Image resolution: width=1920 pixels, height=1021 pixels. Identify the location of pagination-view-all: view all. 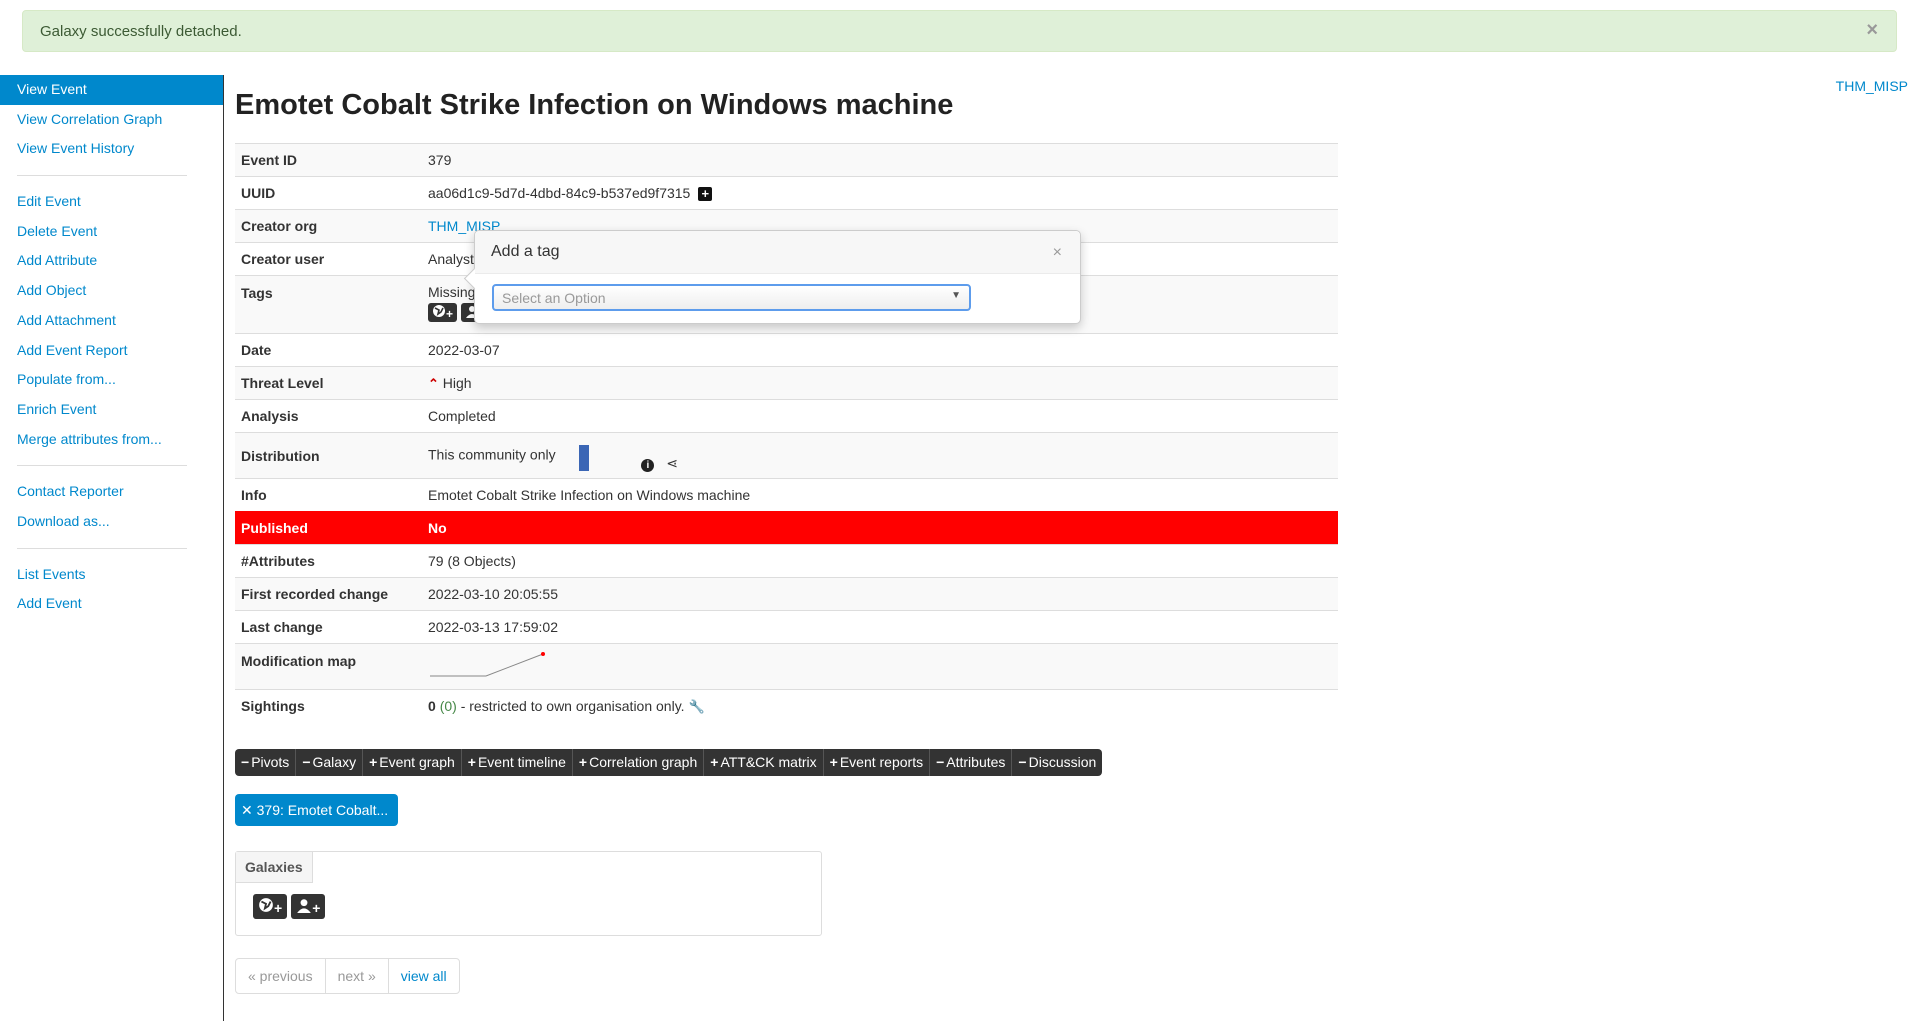
(424, 976).